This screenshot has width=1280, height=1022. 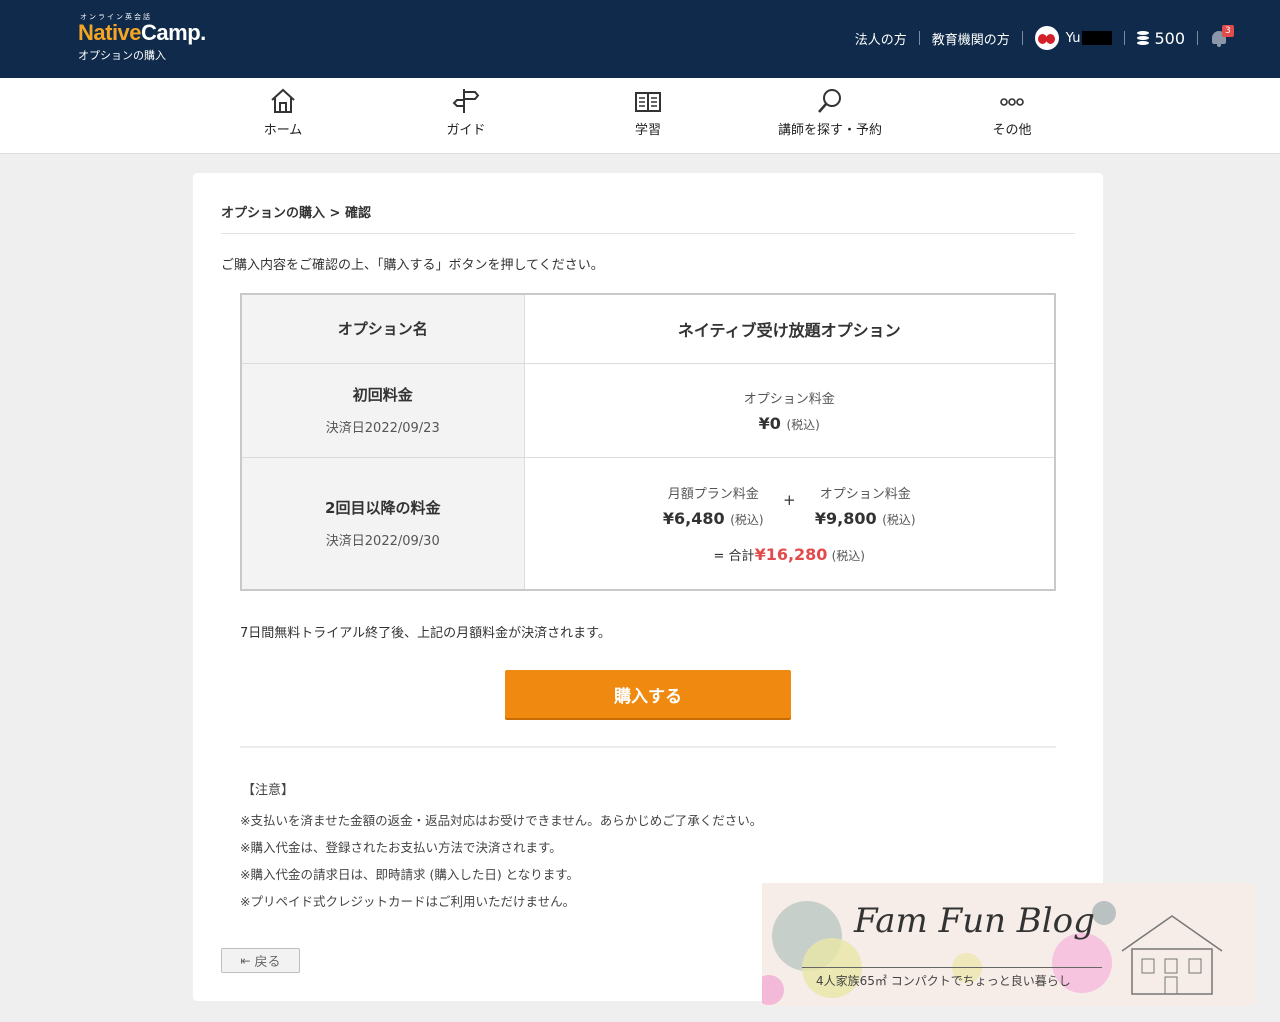 I want to click on main-nav: ホーム ガイド 学習 講師を探す・予約 その他, so click(x=640, y=116).